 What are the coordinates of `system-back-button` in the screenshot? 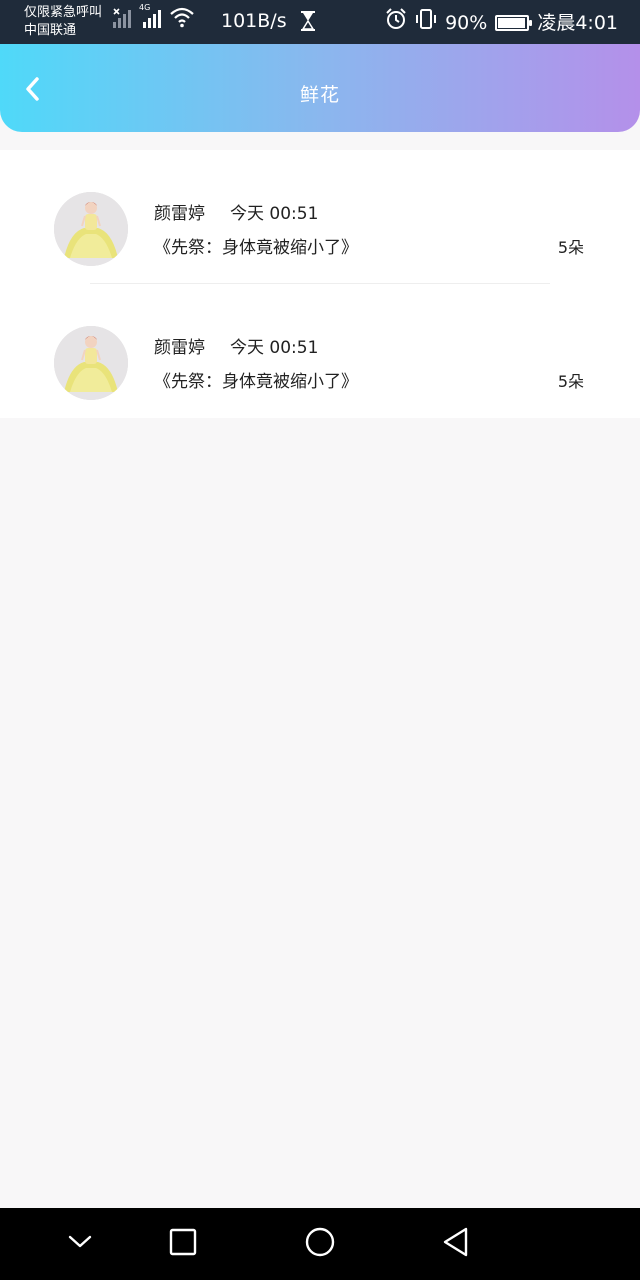 It's located at (456, 1244).